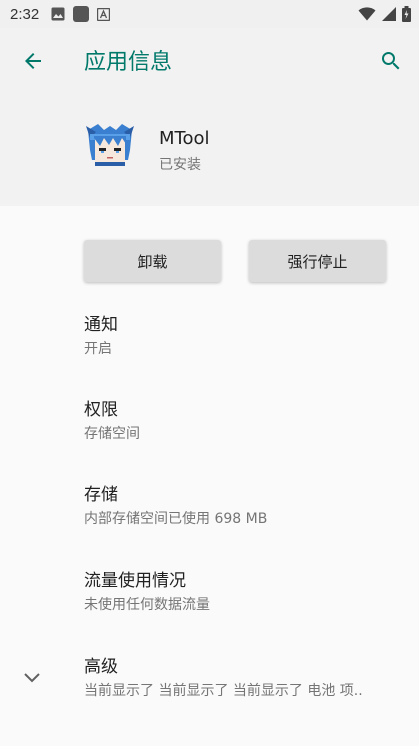 This screenshot has height=746, width=419. Describe the element at coordinates (249, 592) in the screenshot. I see `pref-data-usage: 流量使用情况 未使用任何数据流量` at that location.